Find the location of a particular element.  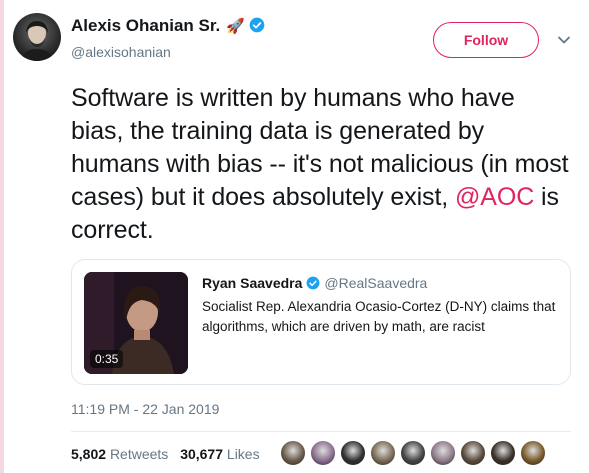

author-handle: @alexisohanian is located at coordinates (121, 52).